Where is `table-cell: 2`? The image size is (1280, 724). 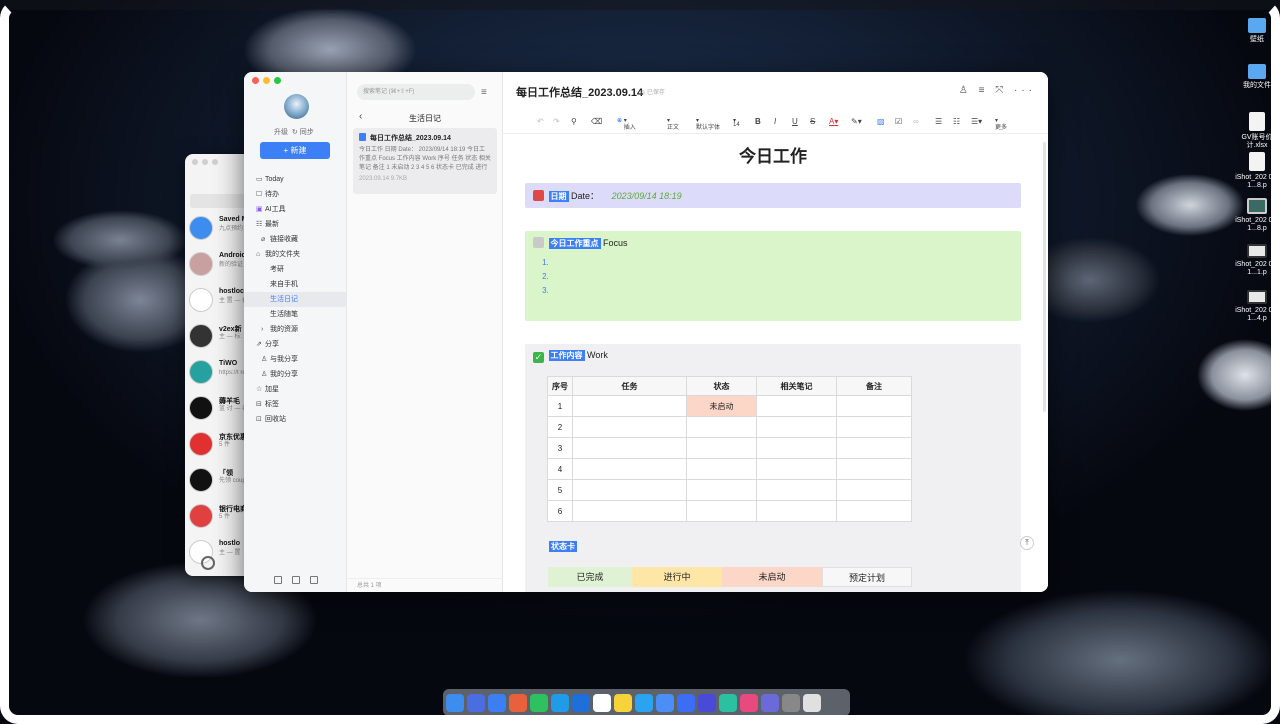 table-cell: 2 is located at coordinates (560, 427).